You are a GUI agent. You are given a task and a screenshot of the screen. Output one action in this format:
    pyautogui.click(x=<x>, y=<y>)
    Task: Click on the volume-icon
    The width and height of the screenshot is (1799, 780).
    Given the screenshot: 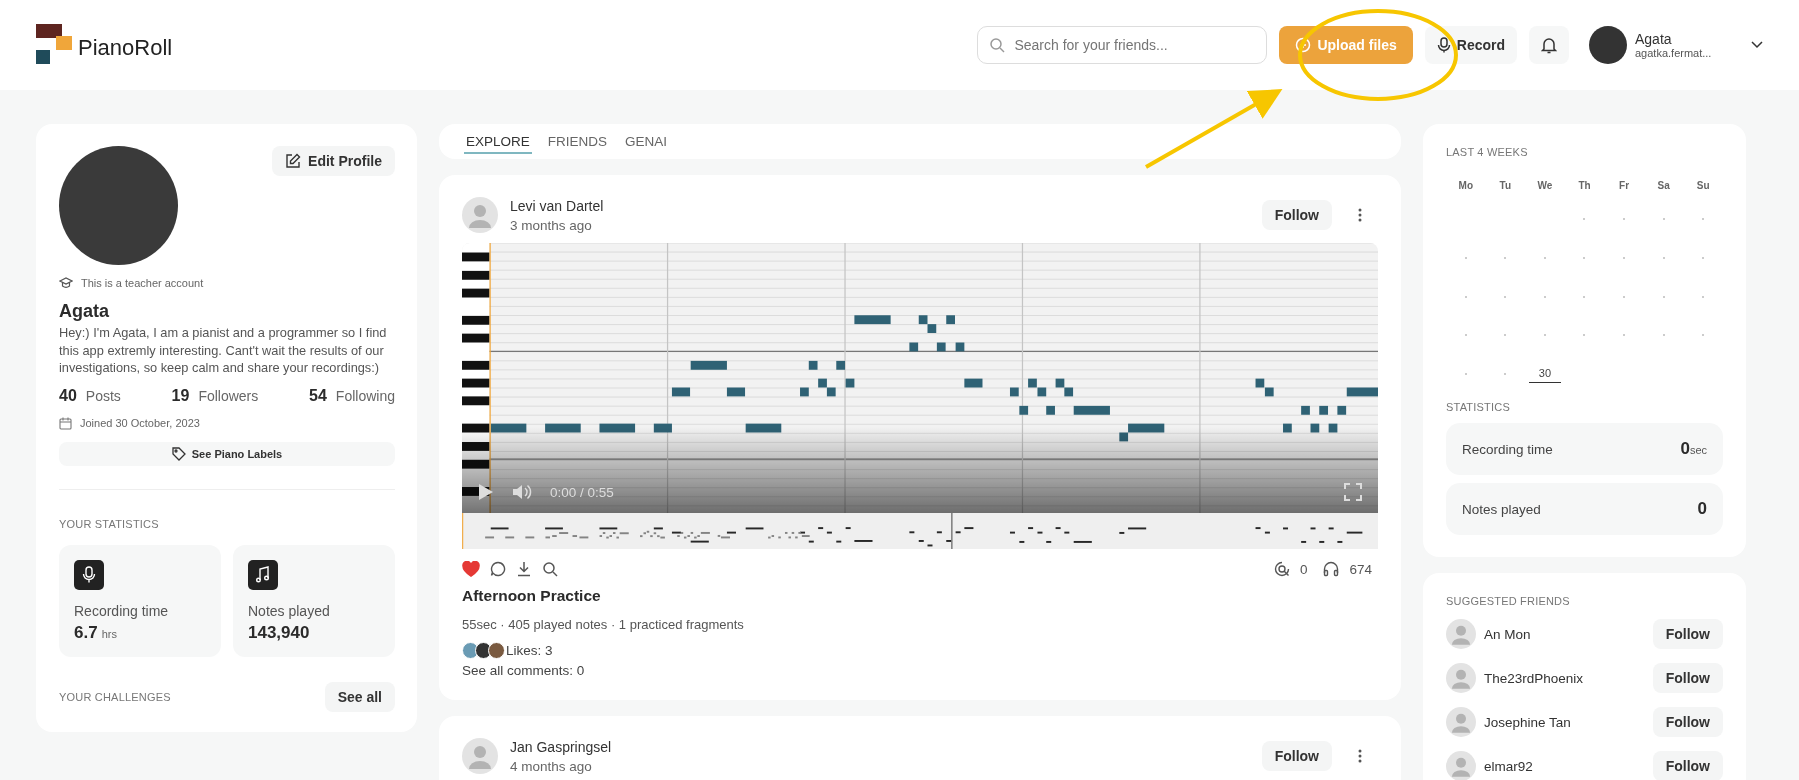 What is the action you would take?
    pyautogui.click(x=522, y=492)
    